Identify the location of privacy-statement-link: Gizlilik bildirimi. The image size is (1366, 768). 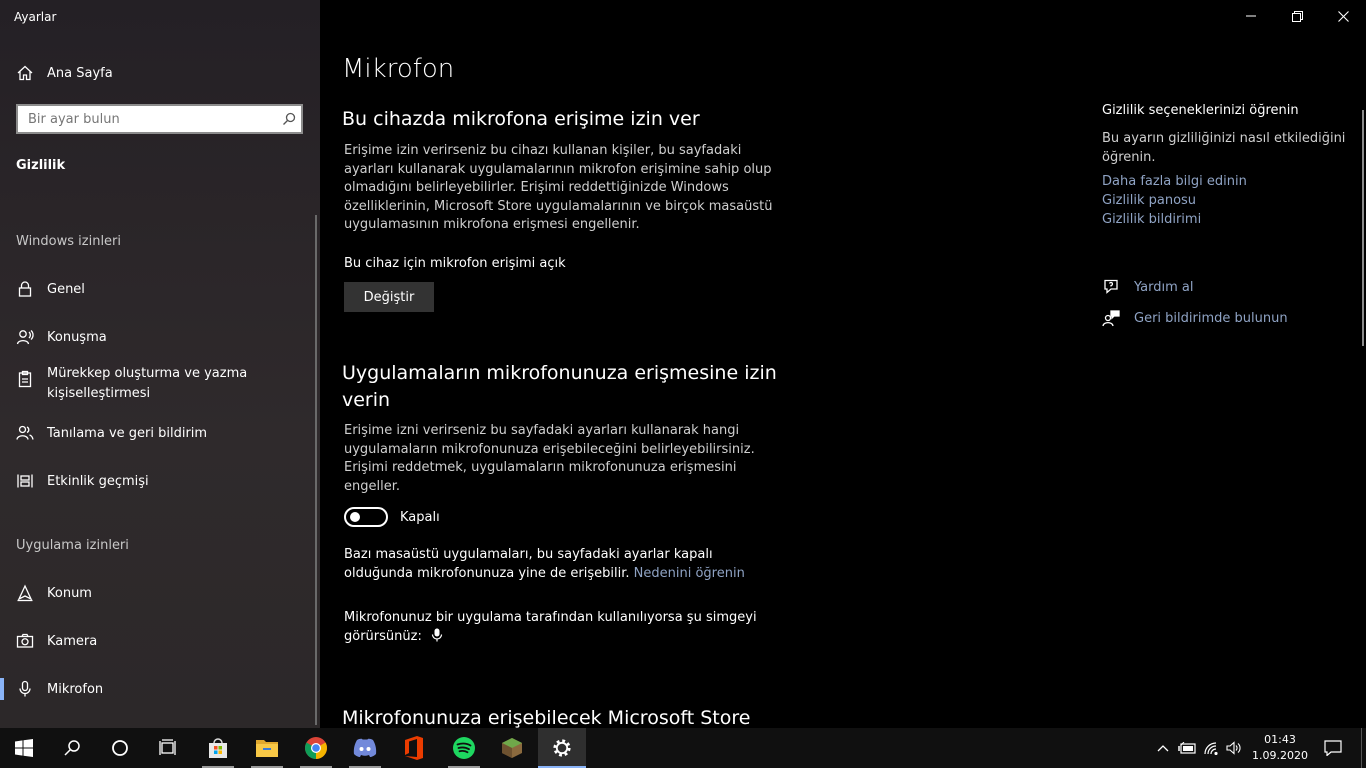
(1151, 219).